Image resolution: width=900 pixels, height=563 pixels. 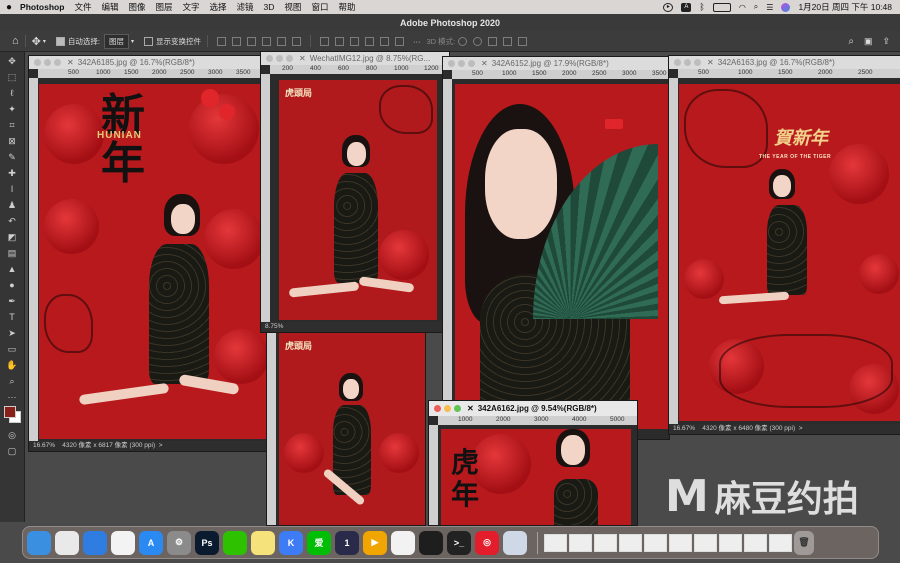 I want to click on distribute-middle-icon, so click(x=339, y=41).